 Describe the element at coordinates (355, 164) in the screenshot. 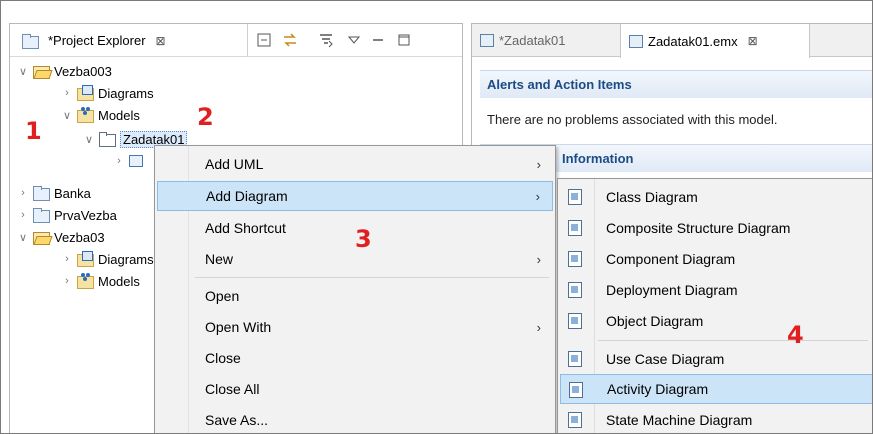

I see `menu-item-add-uml: Add UML ›` at that location.